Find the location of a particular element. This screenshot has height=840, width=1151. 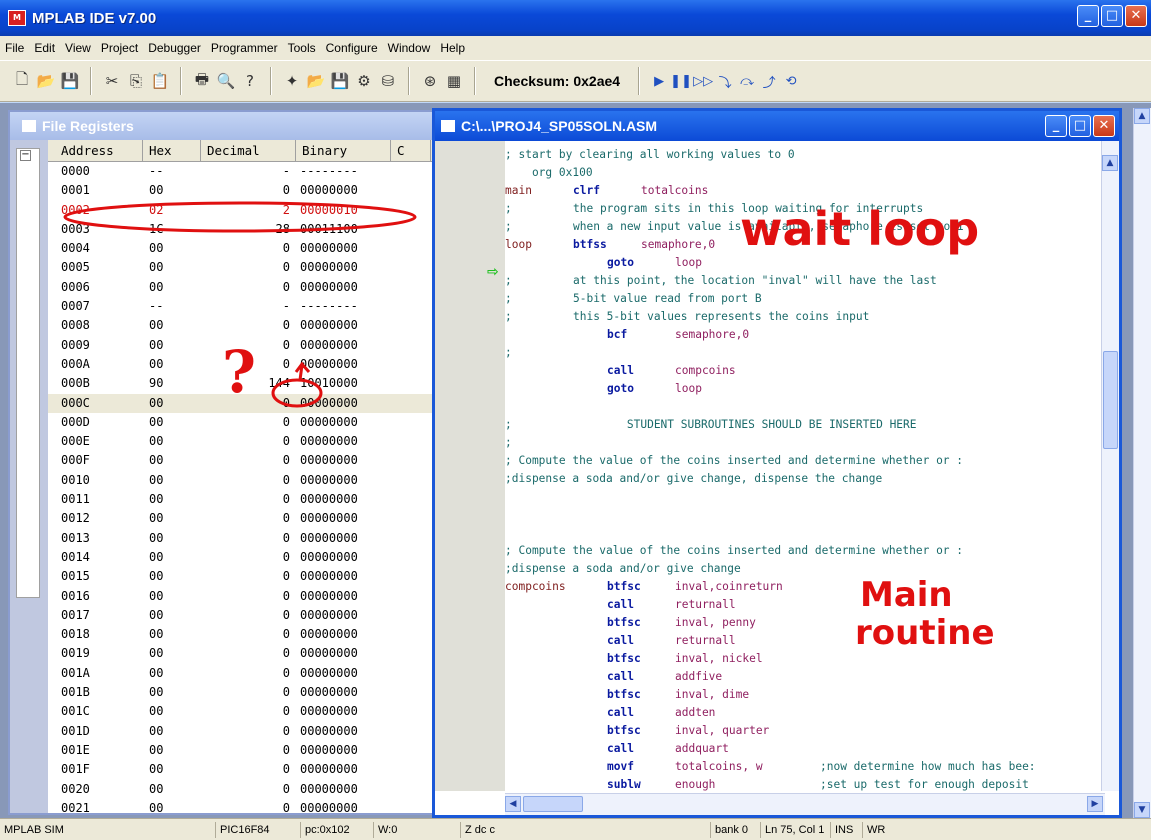

table-row: 001A 00 0 00000000 is located at coordinates (244, 673).